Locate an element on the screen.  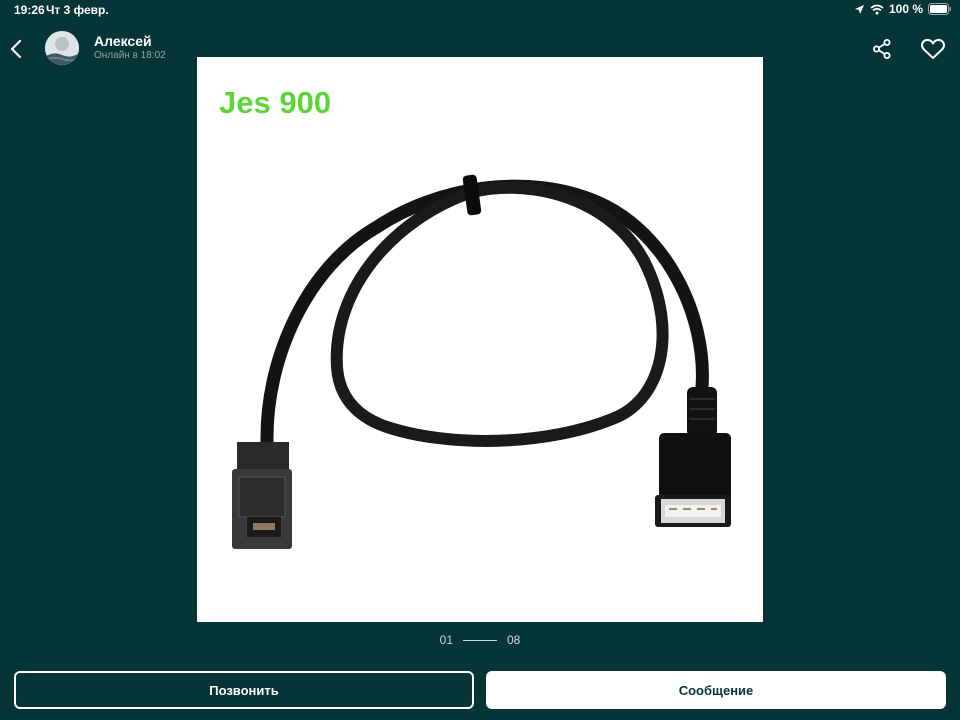
pager-current: 01 is located at coordinates (446, 640).